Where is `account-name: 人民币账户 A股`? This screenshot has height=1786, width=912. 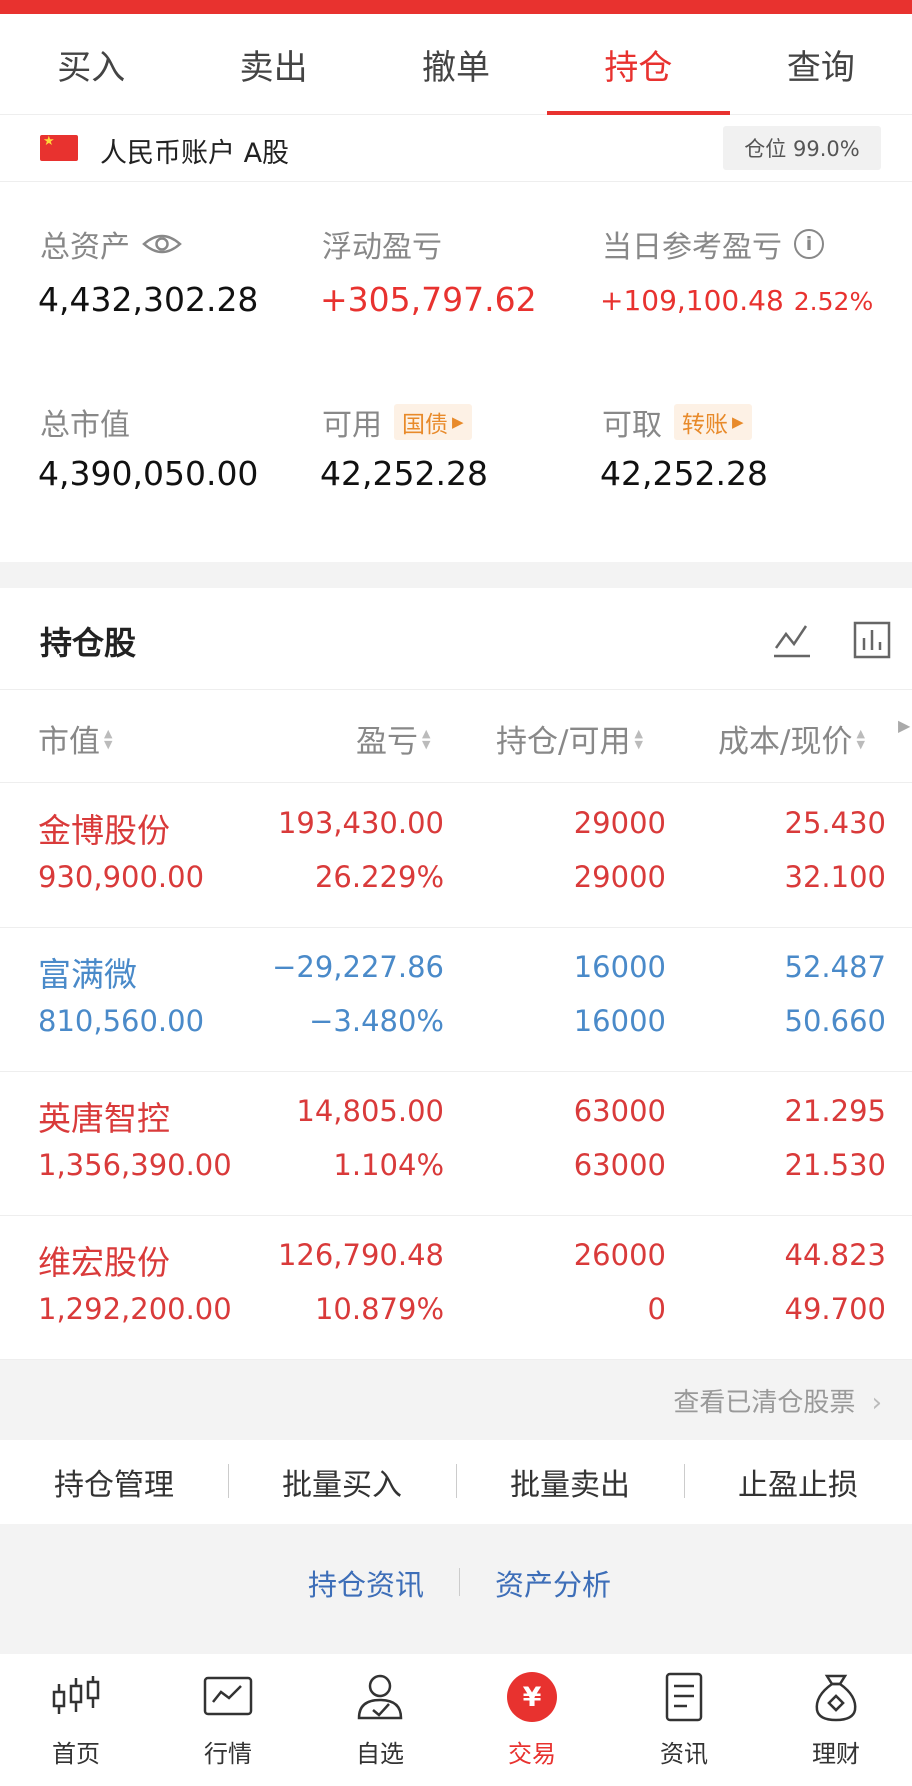
account-name: 人民币账户 A股 is located at coordinates (195, 153).